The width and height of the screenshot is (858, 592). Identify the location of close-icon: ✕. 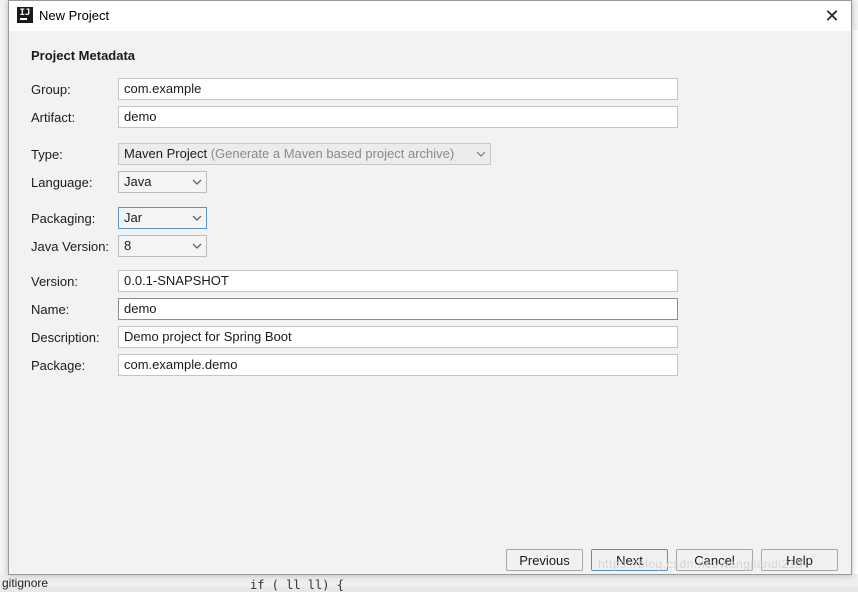
(831, 16).